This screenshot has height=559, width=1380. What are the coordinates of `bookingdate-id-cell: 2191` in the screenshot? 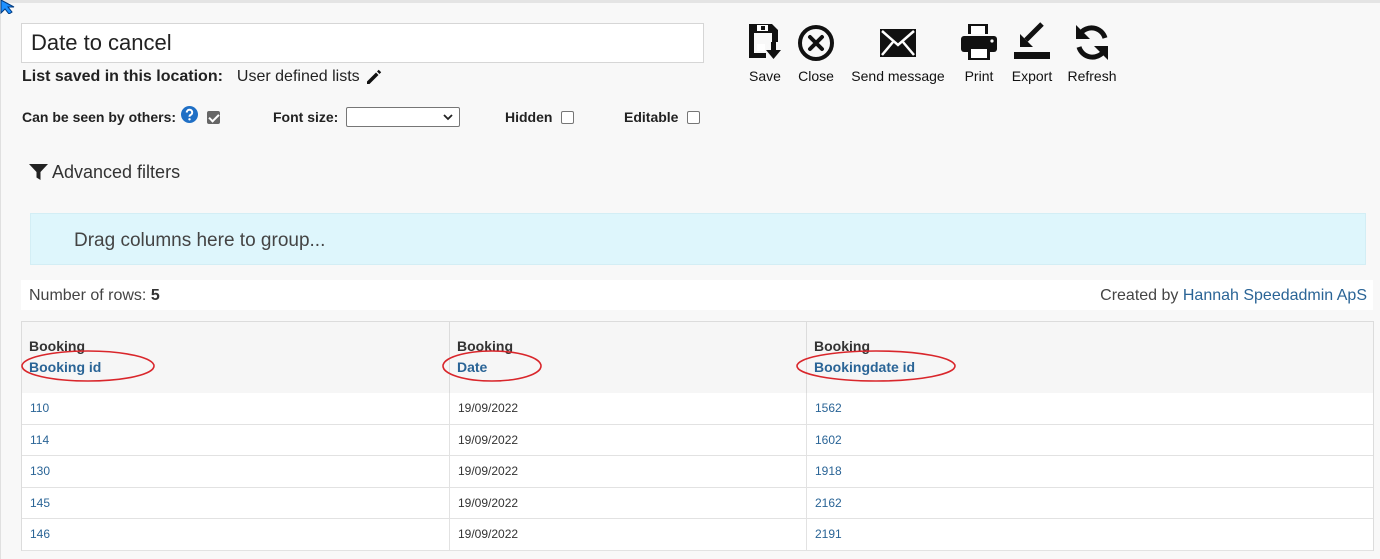 It's located at (1090, 534).